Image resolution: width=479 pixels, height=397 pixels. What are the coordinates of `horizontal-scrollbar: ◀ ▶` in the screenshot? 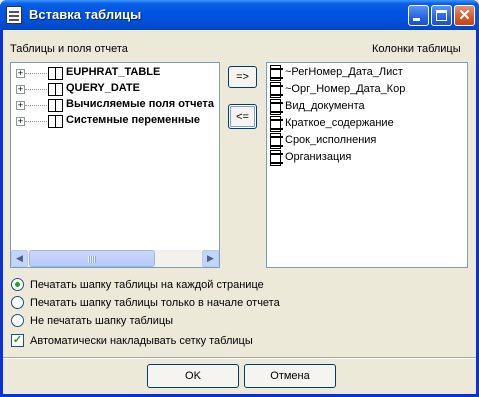 It's located at (115, 258).